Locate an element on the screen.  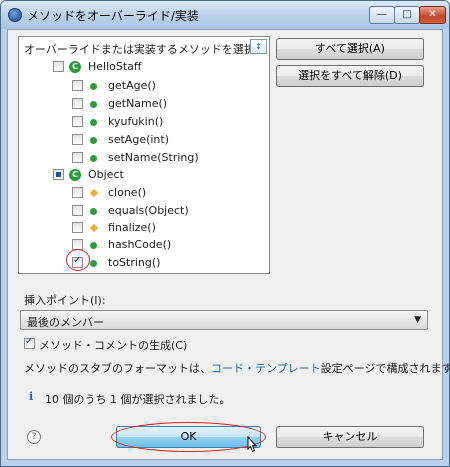
help-icon: ? is located at coordinates (34, 437).